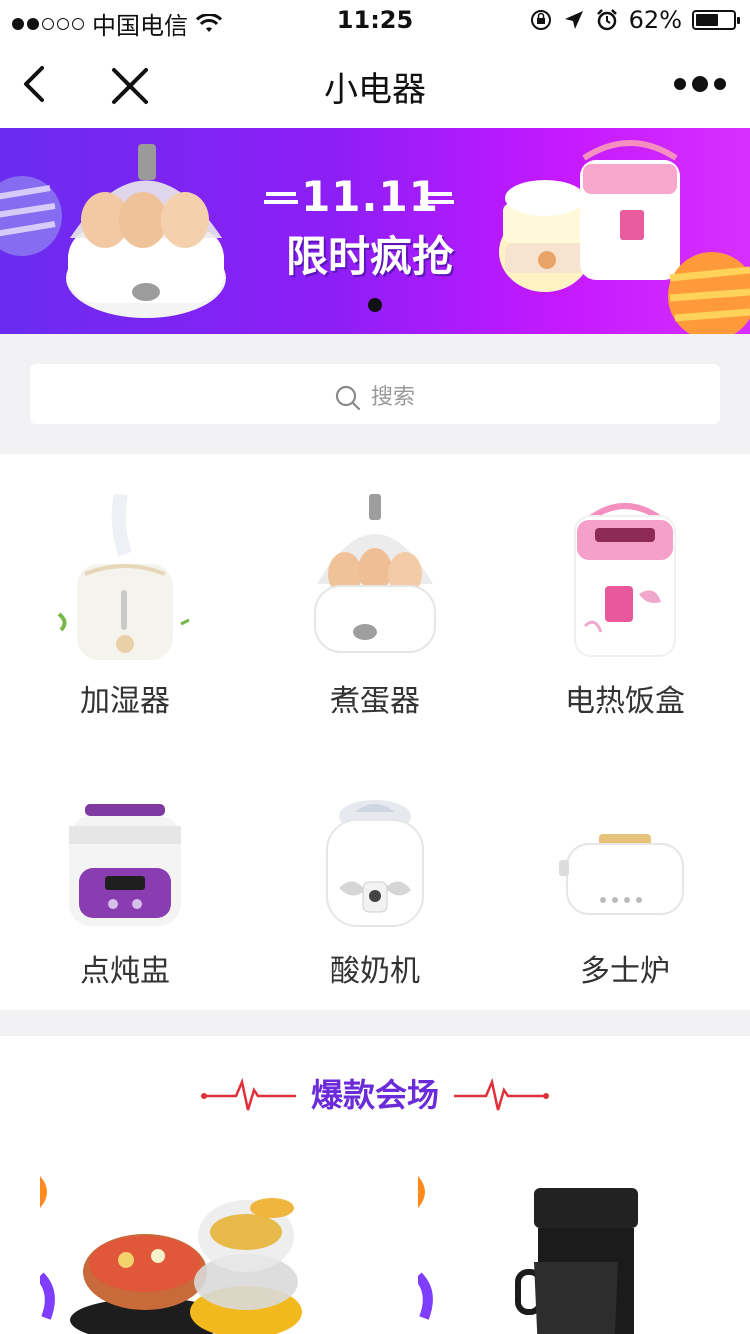 The height and width of the screenshot is (1334, 750). I want to click on banner-title: 11.11 限时疯抢, so click(370, 228).